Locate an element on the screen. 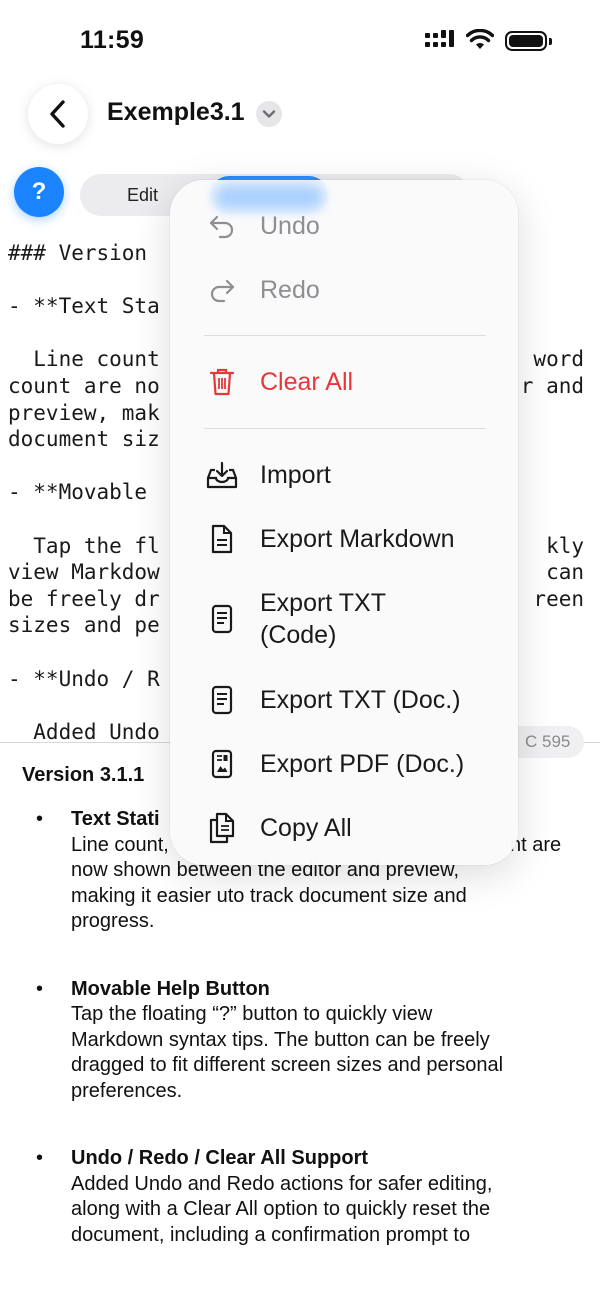  menu-item-label: Export Markdown is located at coordinates (357, 539).